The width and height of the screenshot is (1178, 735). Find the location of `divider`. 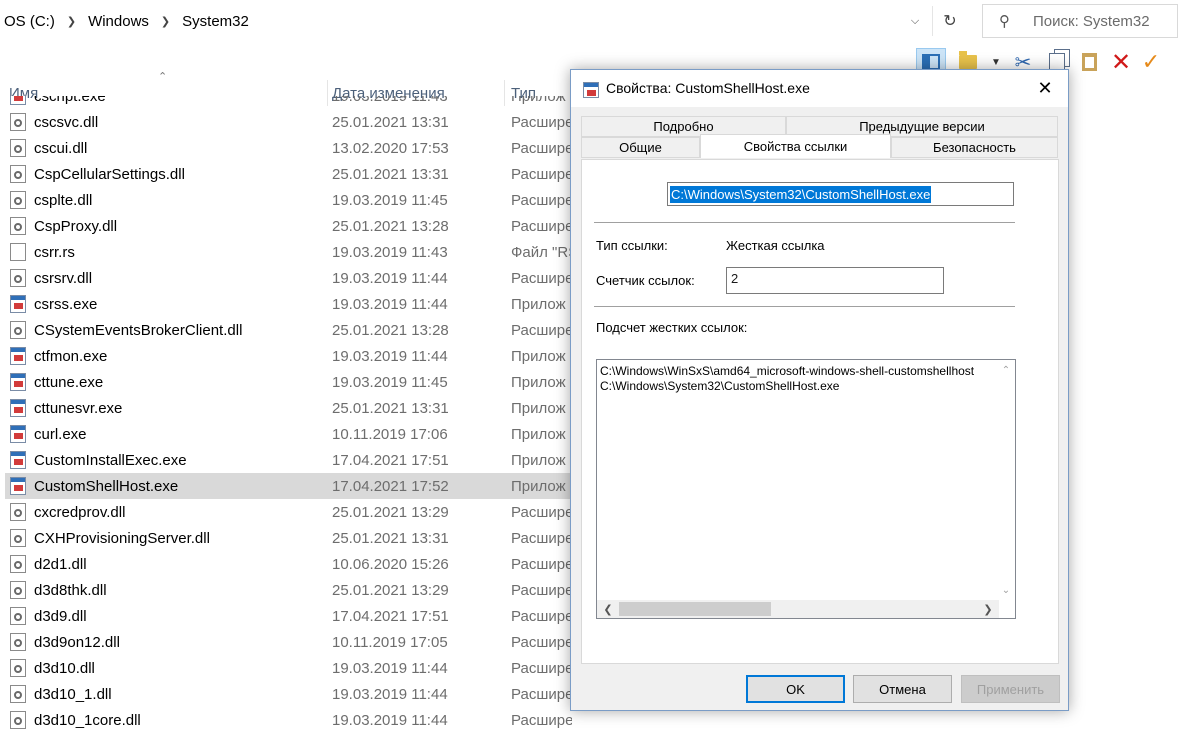

divider is located at coordinates (804, 306).